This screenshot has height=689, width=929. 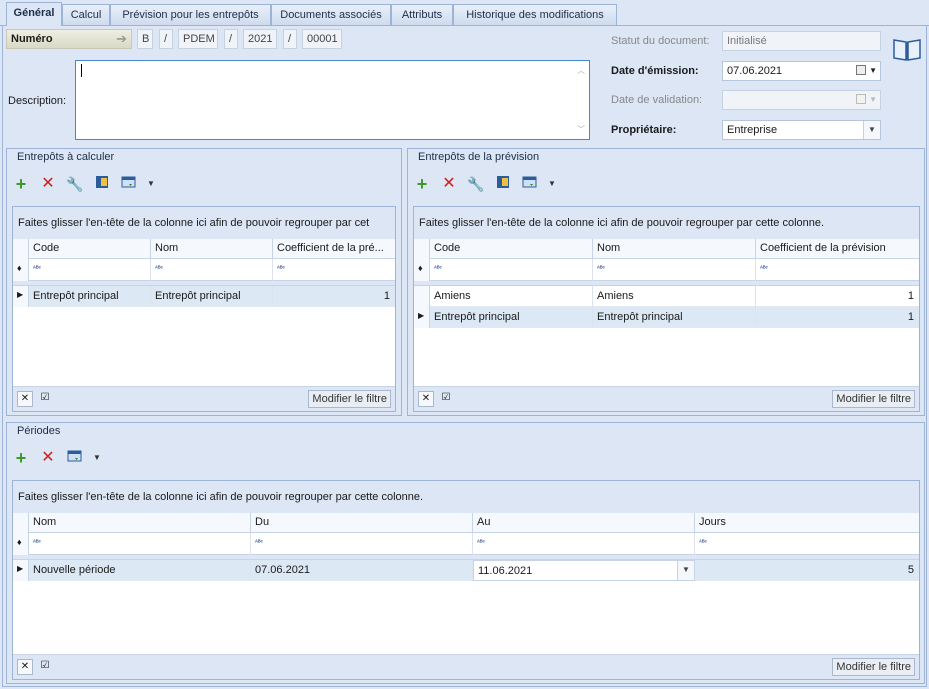 I want to click on numero-button: Numéro ➔, so click(x=69, y=39).